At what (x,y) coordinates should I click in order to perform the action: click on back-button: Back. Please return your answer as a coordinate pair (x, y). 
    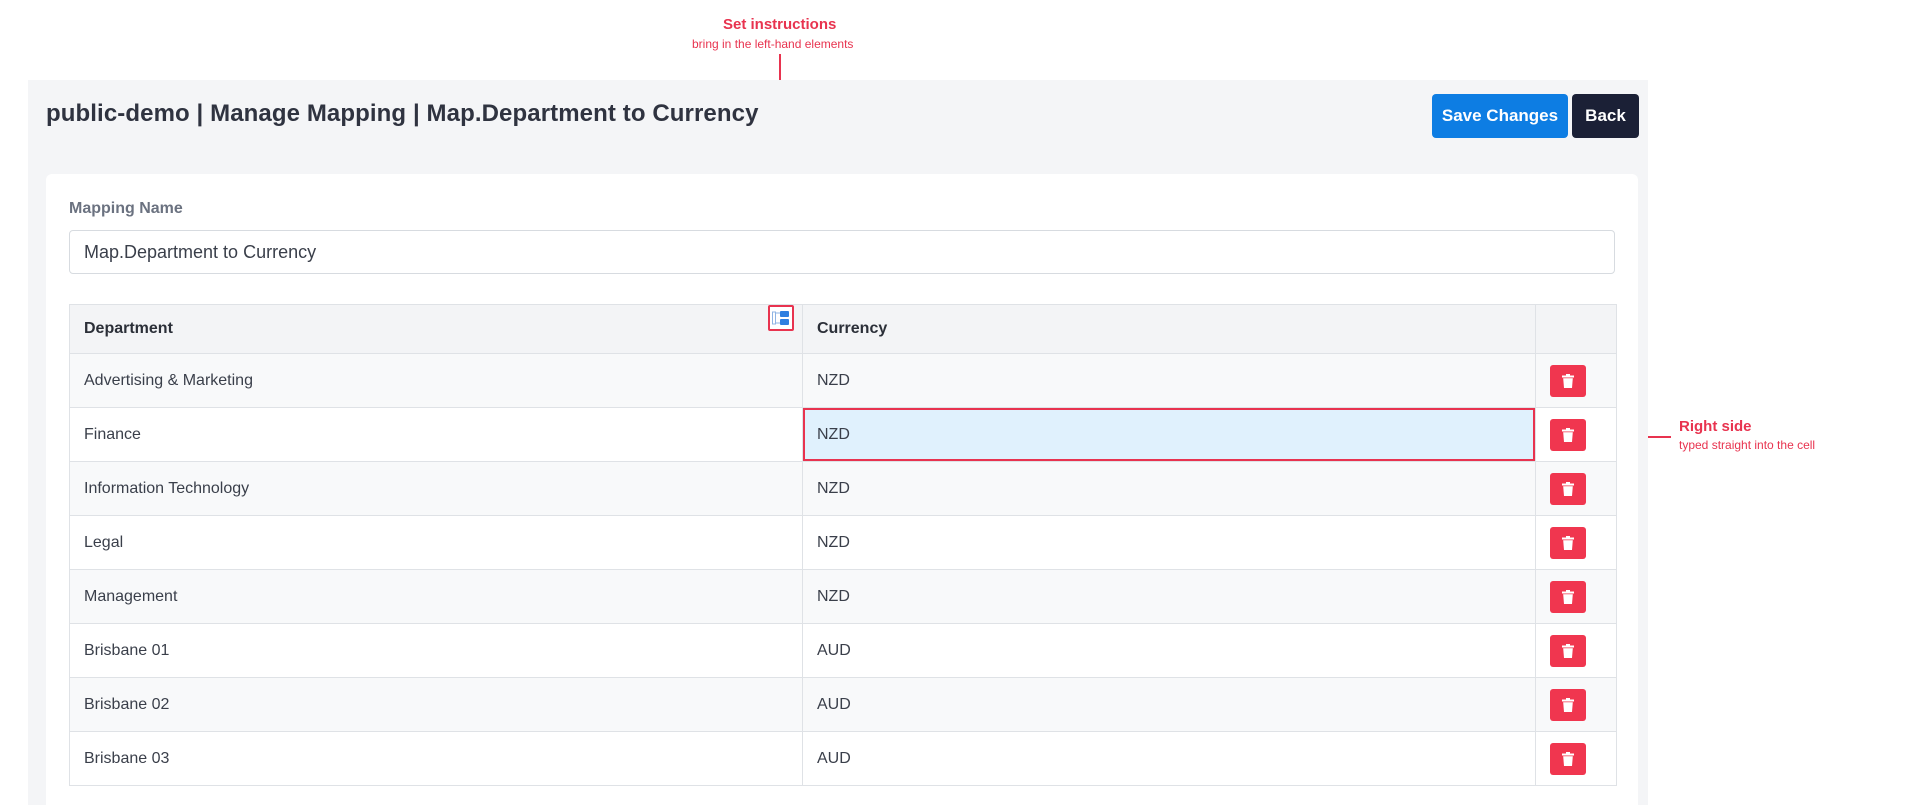
    Looking at the image, I should click on (1605, 116).